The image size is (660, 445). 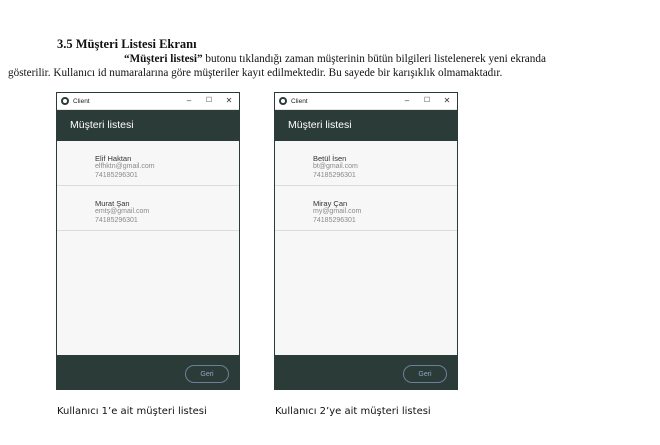 I want to click on list-item: Miray Çan my@gmail.com 74185296301, so click(x=366, y=208).